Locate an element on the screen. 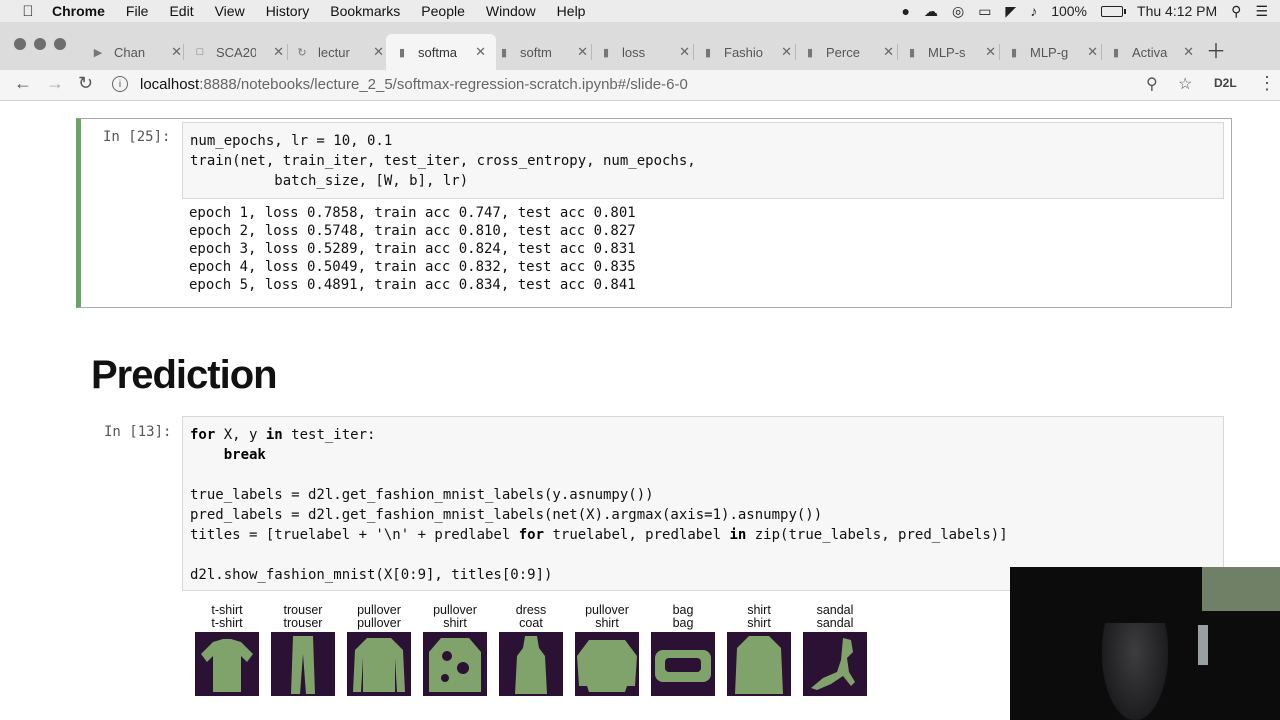 This screenshot has width=1280, height=720. tab-chan: ▶ Chan ✕ is located at coordinates (138, 52).